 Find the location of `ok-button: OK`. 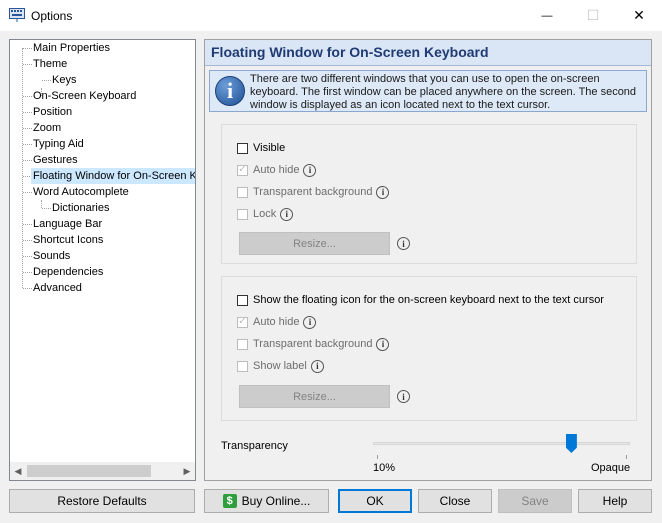

ok-button: OK is located at coordinates (375, 501).